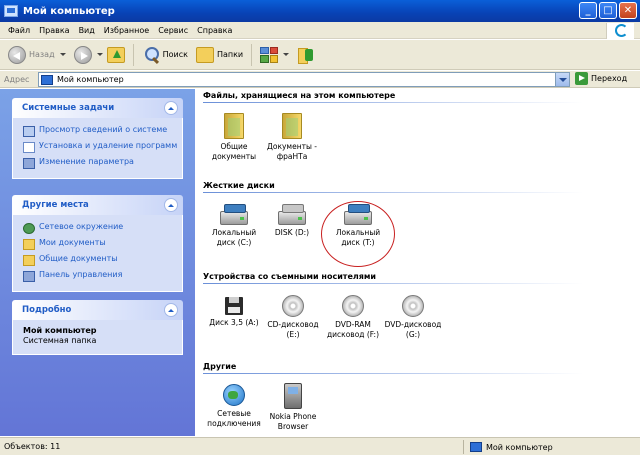 This screenshot has height=455, width=640. What do you see at coordinates (292, 214) in the screenshot?
I see `hard-drive-icon` at bounding box center [292, 214].